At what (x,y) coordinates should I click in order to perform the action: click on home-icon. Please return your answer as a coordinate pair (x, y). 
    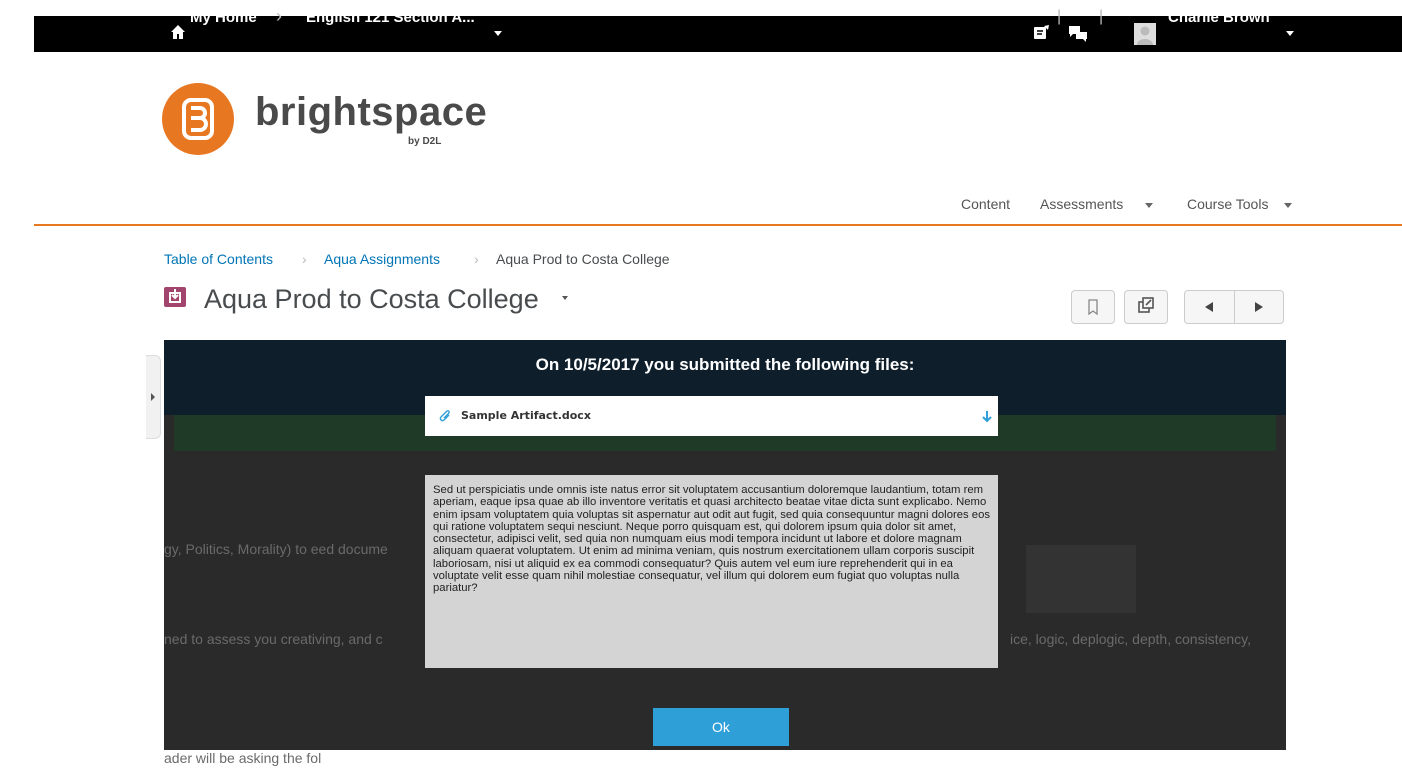
    Looking at the image, I should click on (178, 32).